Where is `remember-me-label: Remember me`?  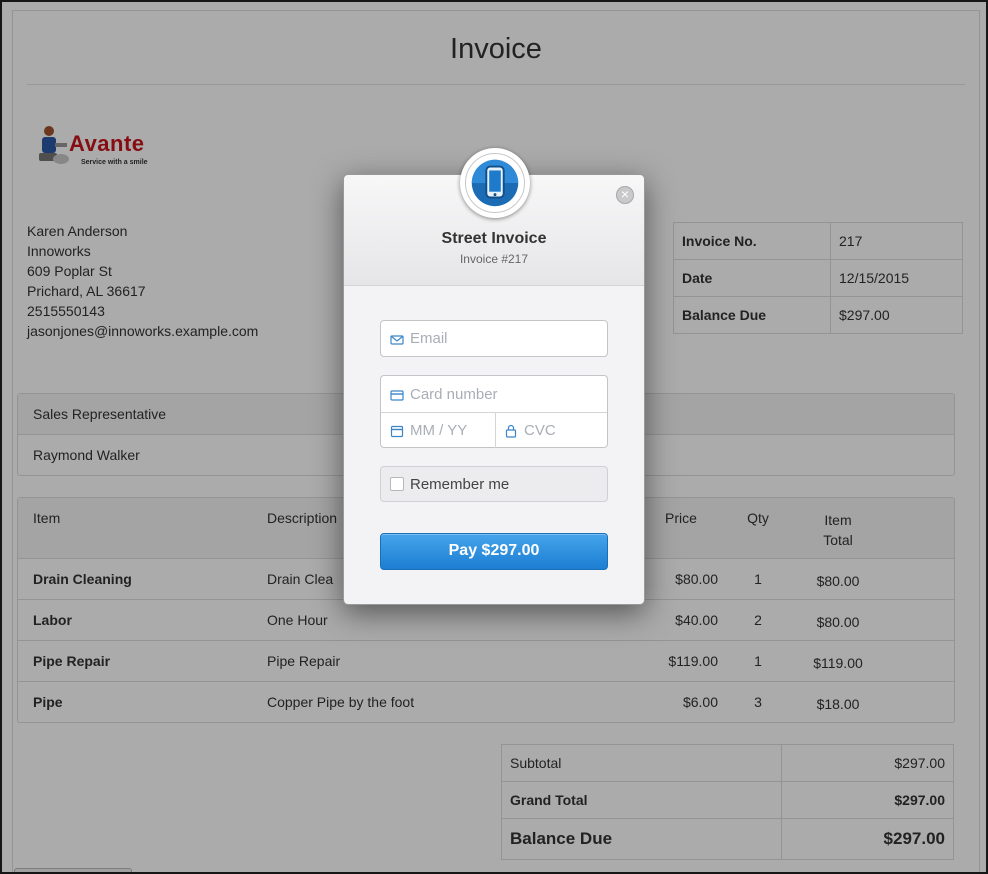 remember-me-label: Remember me is located at coordinates (460, 484).